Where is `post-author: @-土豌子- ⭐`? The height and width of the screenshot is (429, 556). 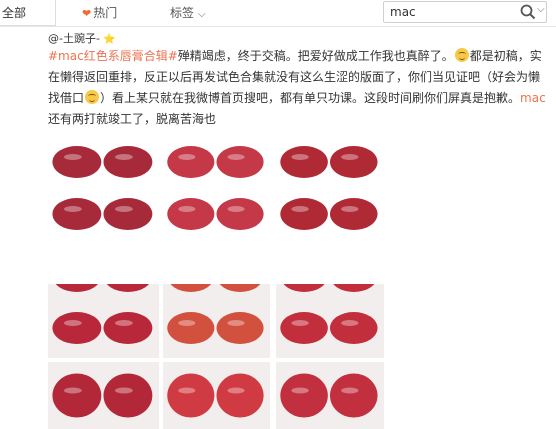
post-author: @-土豌子- ⭐ is located at coordinates (81, 38).